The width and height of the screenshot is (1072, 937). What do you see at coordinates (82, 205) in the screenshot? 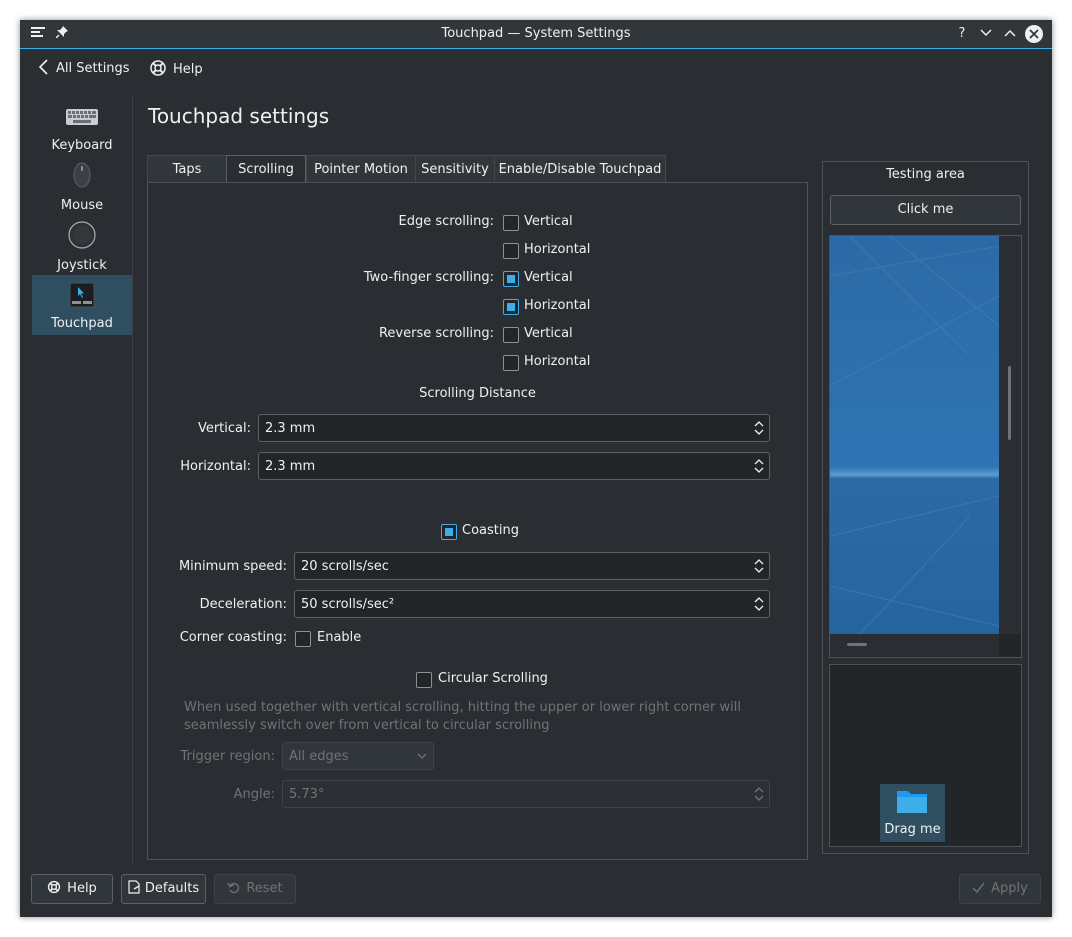
I see `sidebar-item-label: Mouse` at bounding box center [82, 205].